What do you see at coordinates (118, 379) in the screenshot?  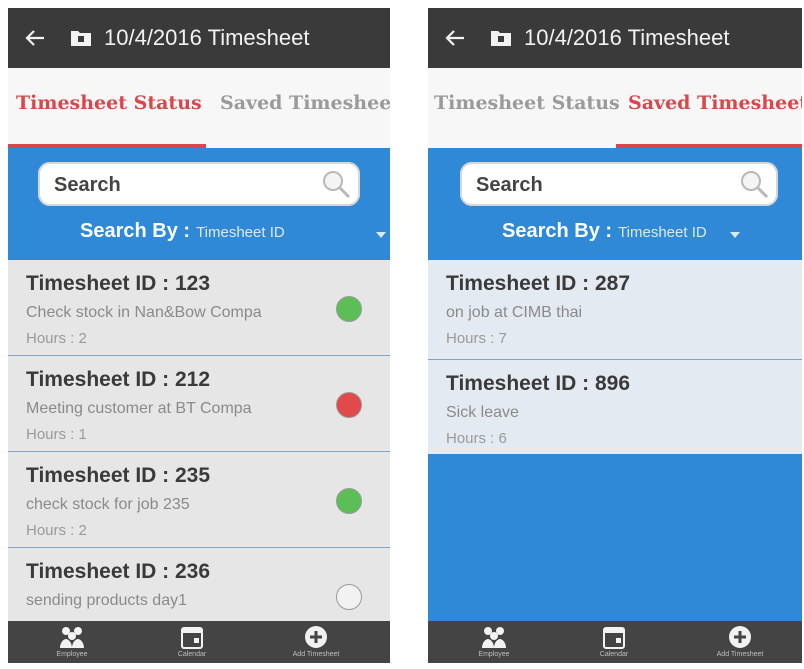 I see `timesheet-id: Timesheet ID : 212` at bounding box center [118, 379].